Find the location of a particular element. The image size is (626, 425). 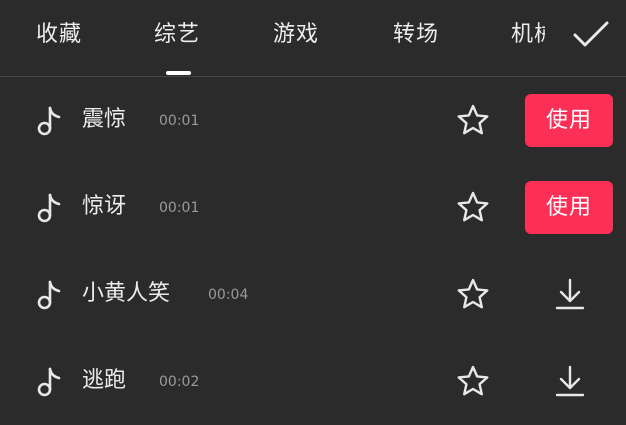

sound-duration: 00:04 is located at coordinates (228, 295).